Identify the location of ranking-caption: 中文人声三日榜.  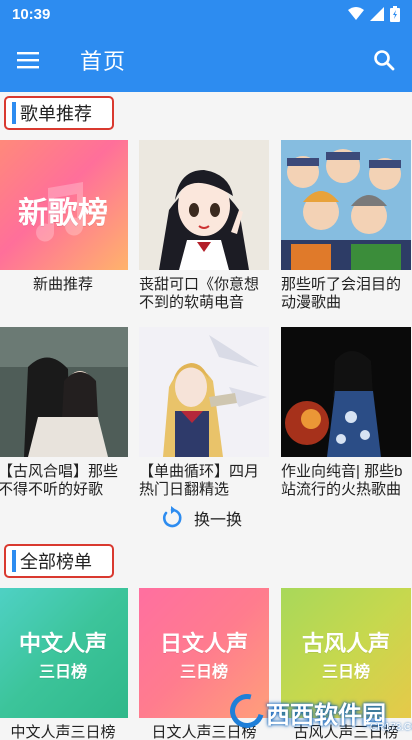
(63, 732).